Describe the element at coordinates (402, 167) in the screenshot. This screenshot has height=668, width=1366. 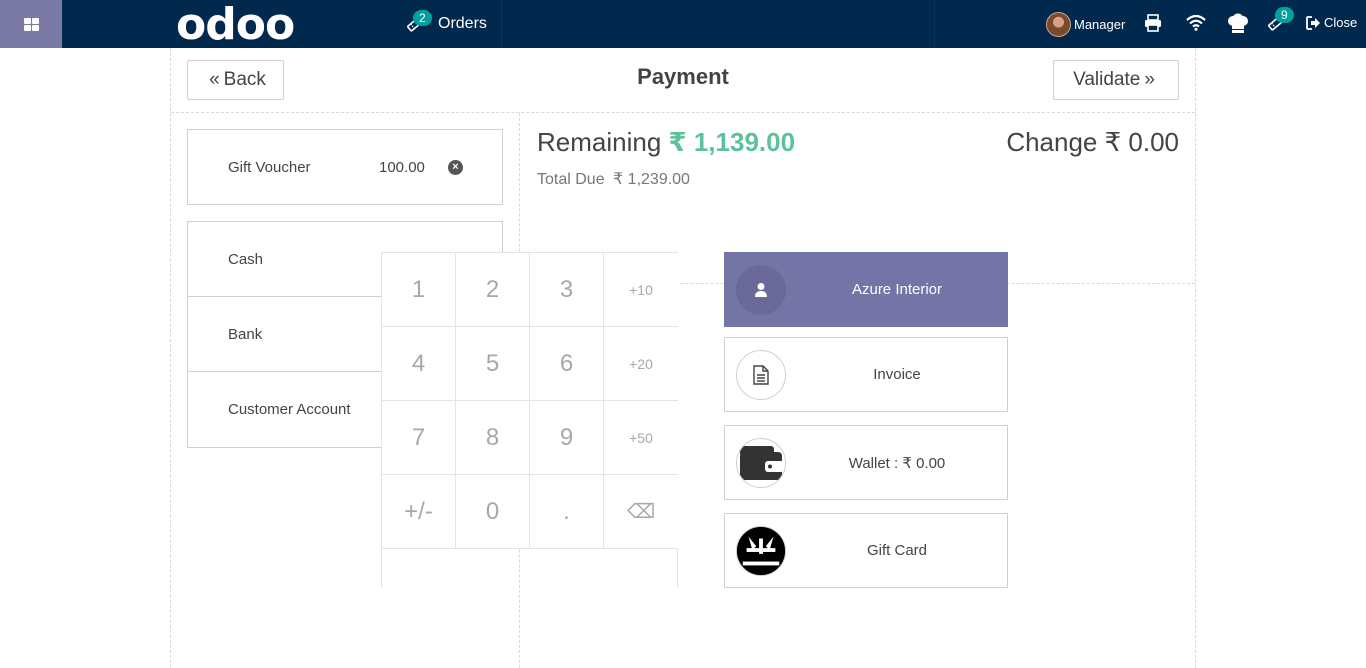
I see `paymentline-amount: 100.00` at that location.